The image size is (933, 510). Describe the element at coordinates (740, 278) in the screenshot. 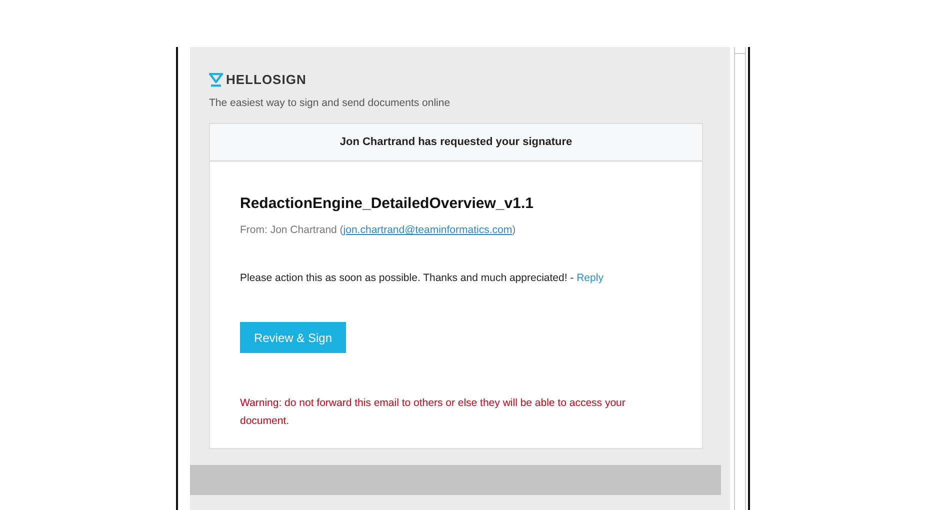

I see `scrollbar` at that location.